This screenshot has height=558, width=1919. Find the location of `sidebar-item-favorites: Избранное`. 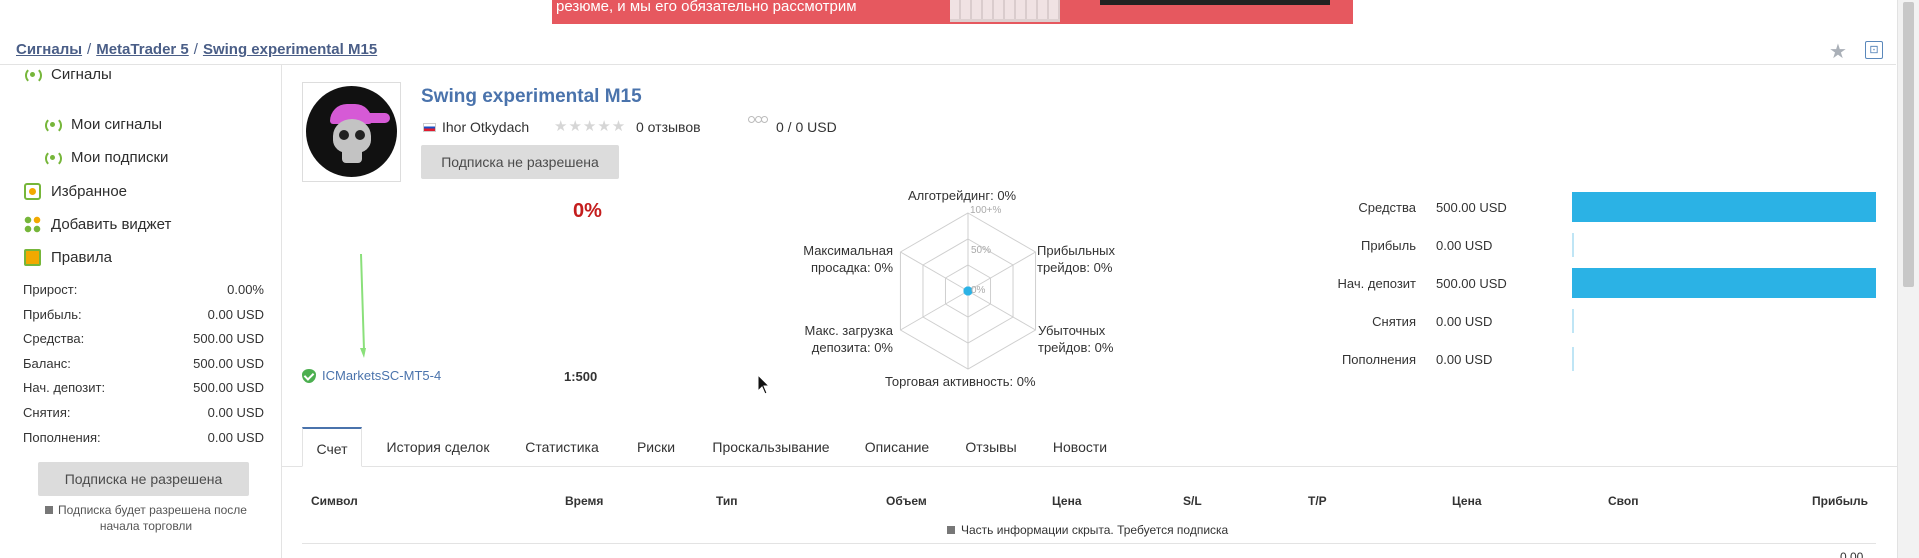

sidebar-item-favorites: Избранное is located at coordinates (75, 191).